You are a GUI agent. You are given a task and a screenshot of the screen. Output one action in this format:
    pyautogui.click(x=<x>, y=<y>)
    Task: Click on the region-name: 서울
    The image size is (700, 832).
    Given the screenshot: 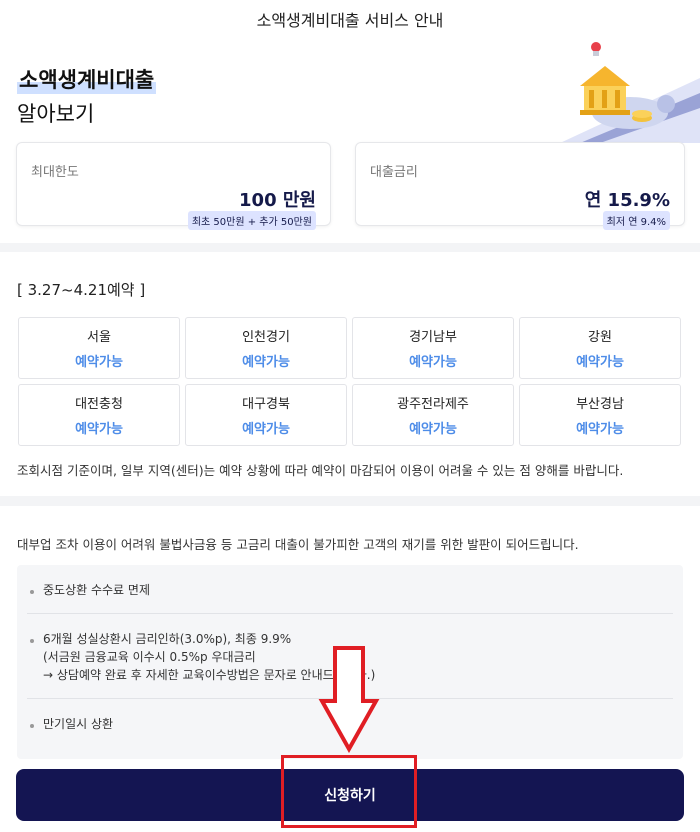 What is the action you would take?
    pyautogui.click(x=99, y=337)
    